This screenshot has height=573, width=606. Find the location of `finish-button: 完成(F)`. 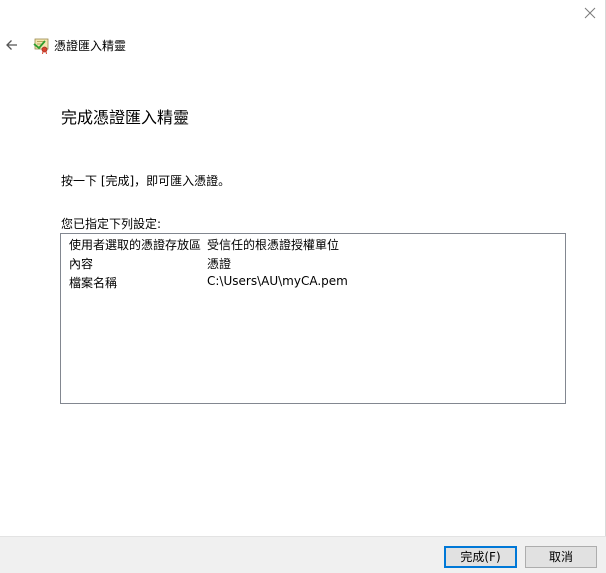

finish-button: 完成(F) is located at coordinates (480, 557).